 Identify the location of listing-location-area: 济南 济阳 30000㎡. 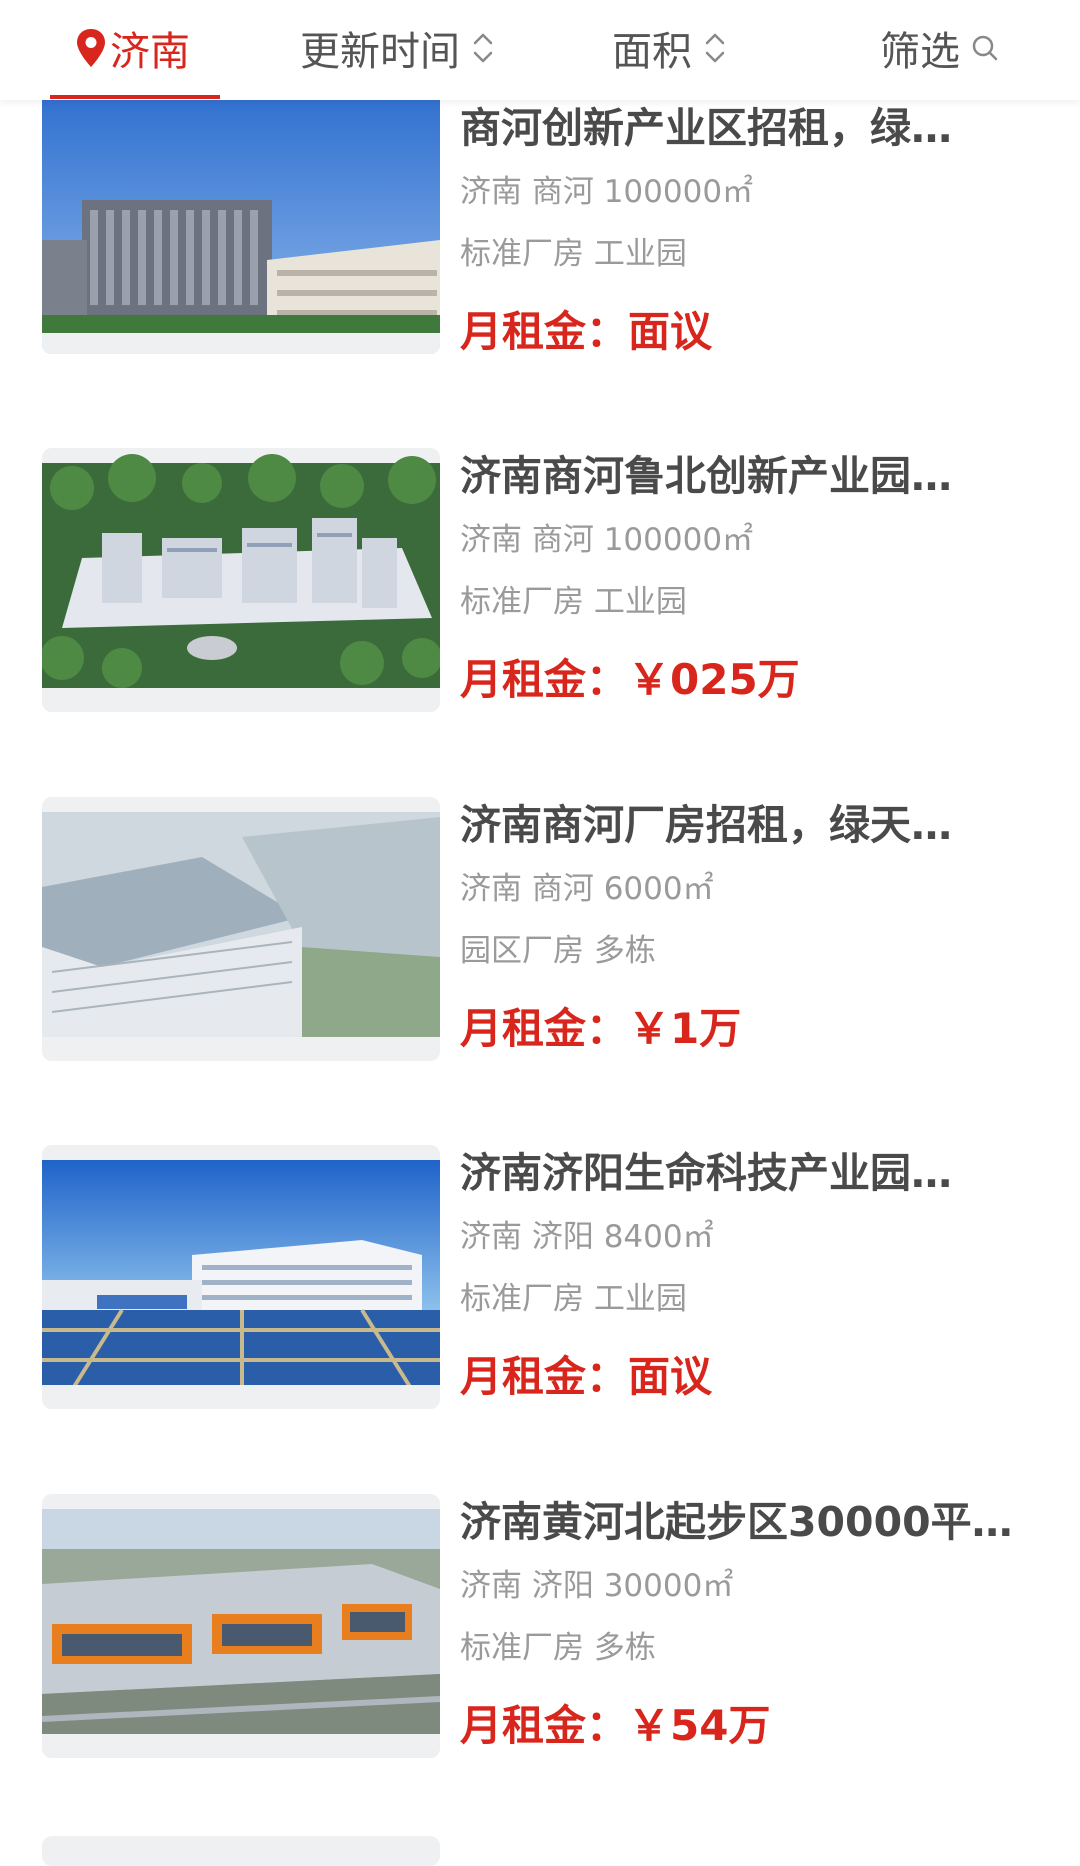
(597, 1586).